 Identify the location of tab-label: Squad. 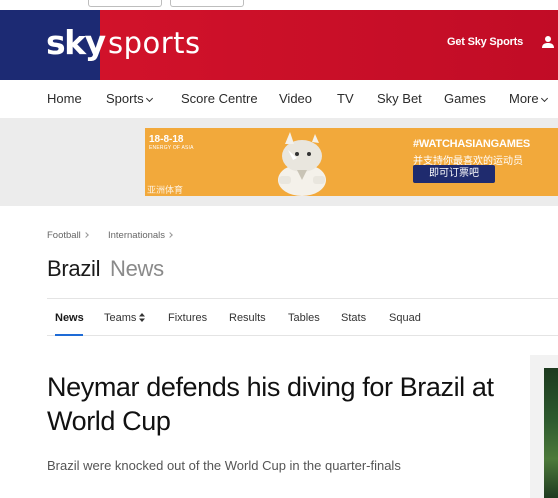
(405, 318).